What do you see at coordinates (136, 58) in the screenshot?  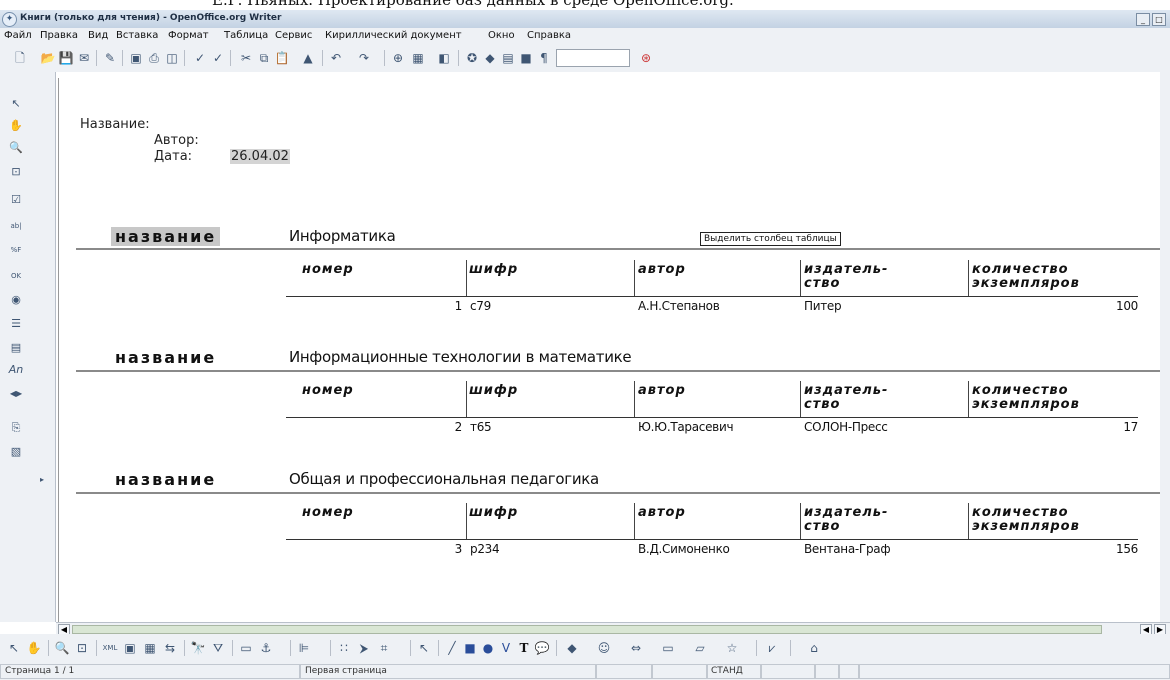 I see `pdf-icon: ▣` at bounding box center [136, 58].